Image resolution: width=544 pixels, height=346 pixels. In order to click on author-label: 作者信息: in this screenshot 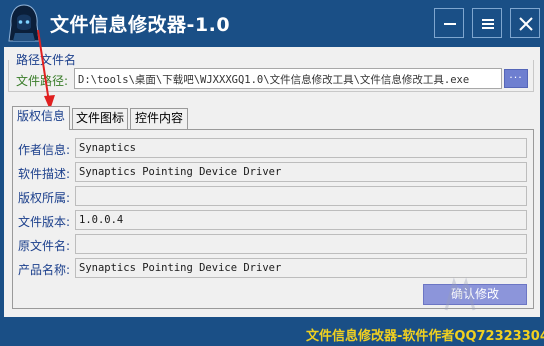, I will do `click(44, 150)`.